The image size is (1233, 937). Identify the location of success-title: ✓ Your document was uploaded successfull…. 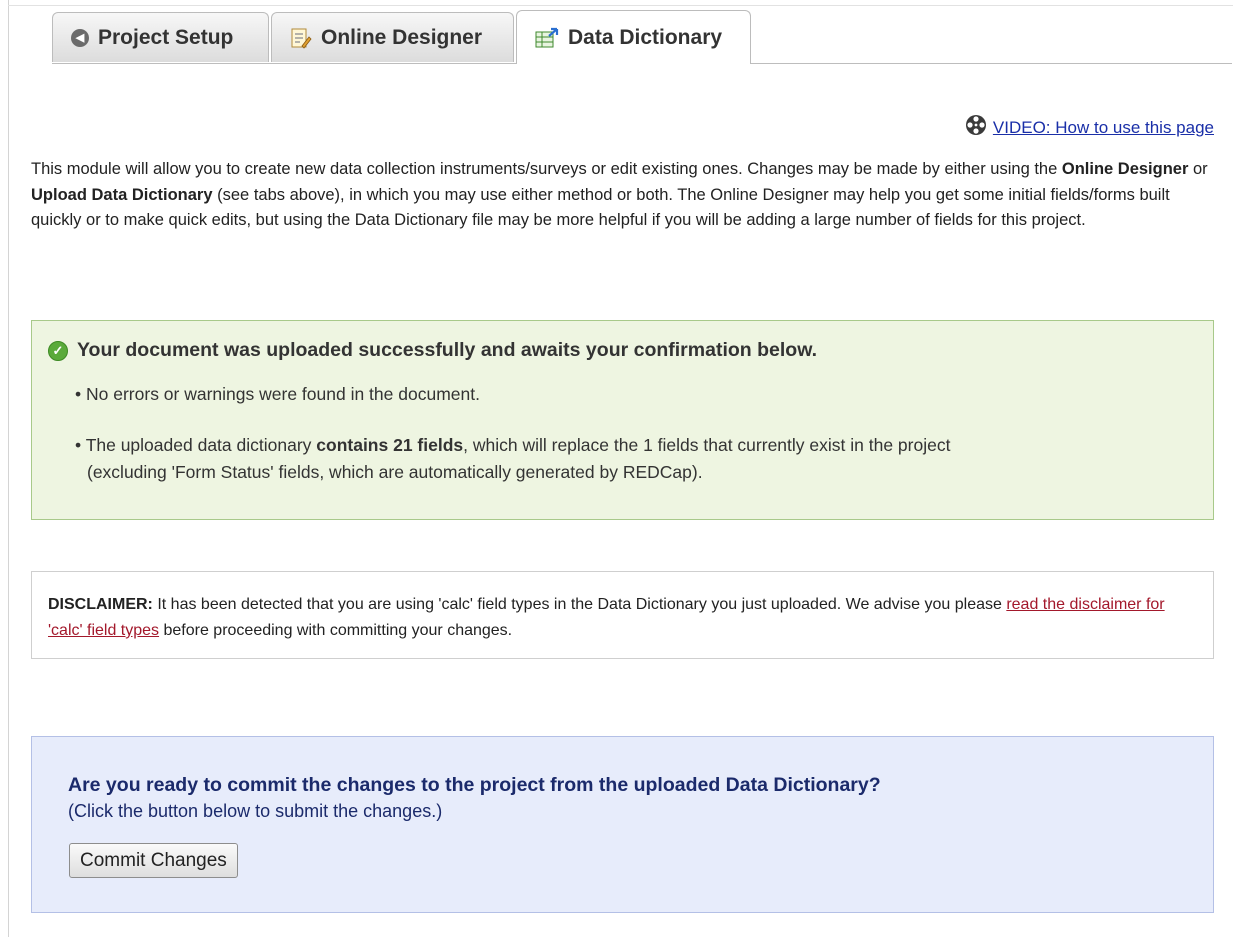
(432, 350).